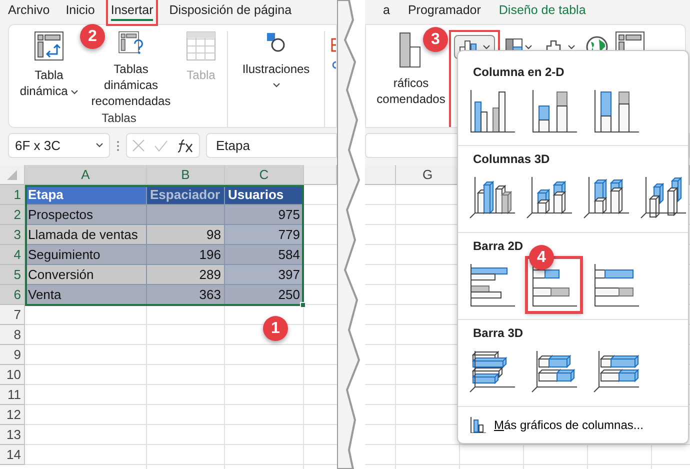 The image size is (690, 469). I want to click on column-header: G, so click(428, 175).